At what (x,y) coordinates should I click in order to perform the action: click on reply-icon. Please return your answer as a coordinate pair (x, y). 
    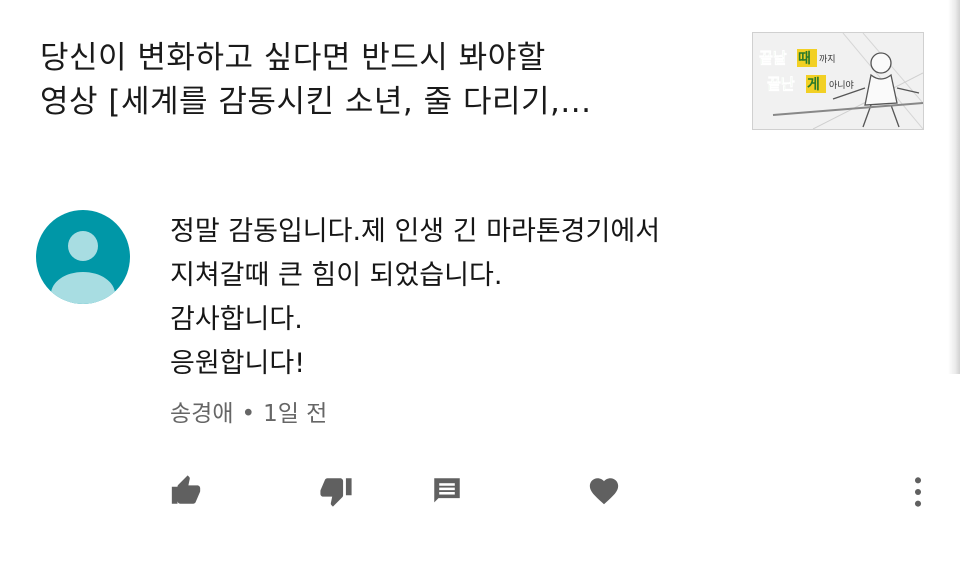
    Looking at the image, I should click on (447, 490).